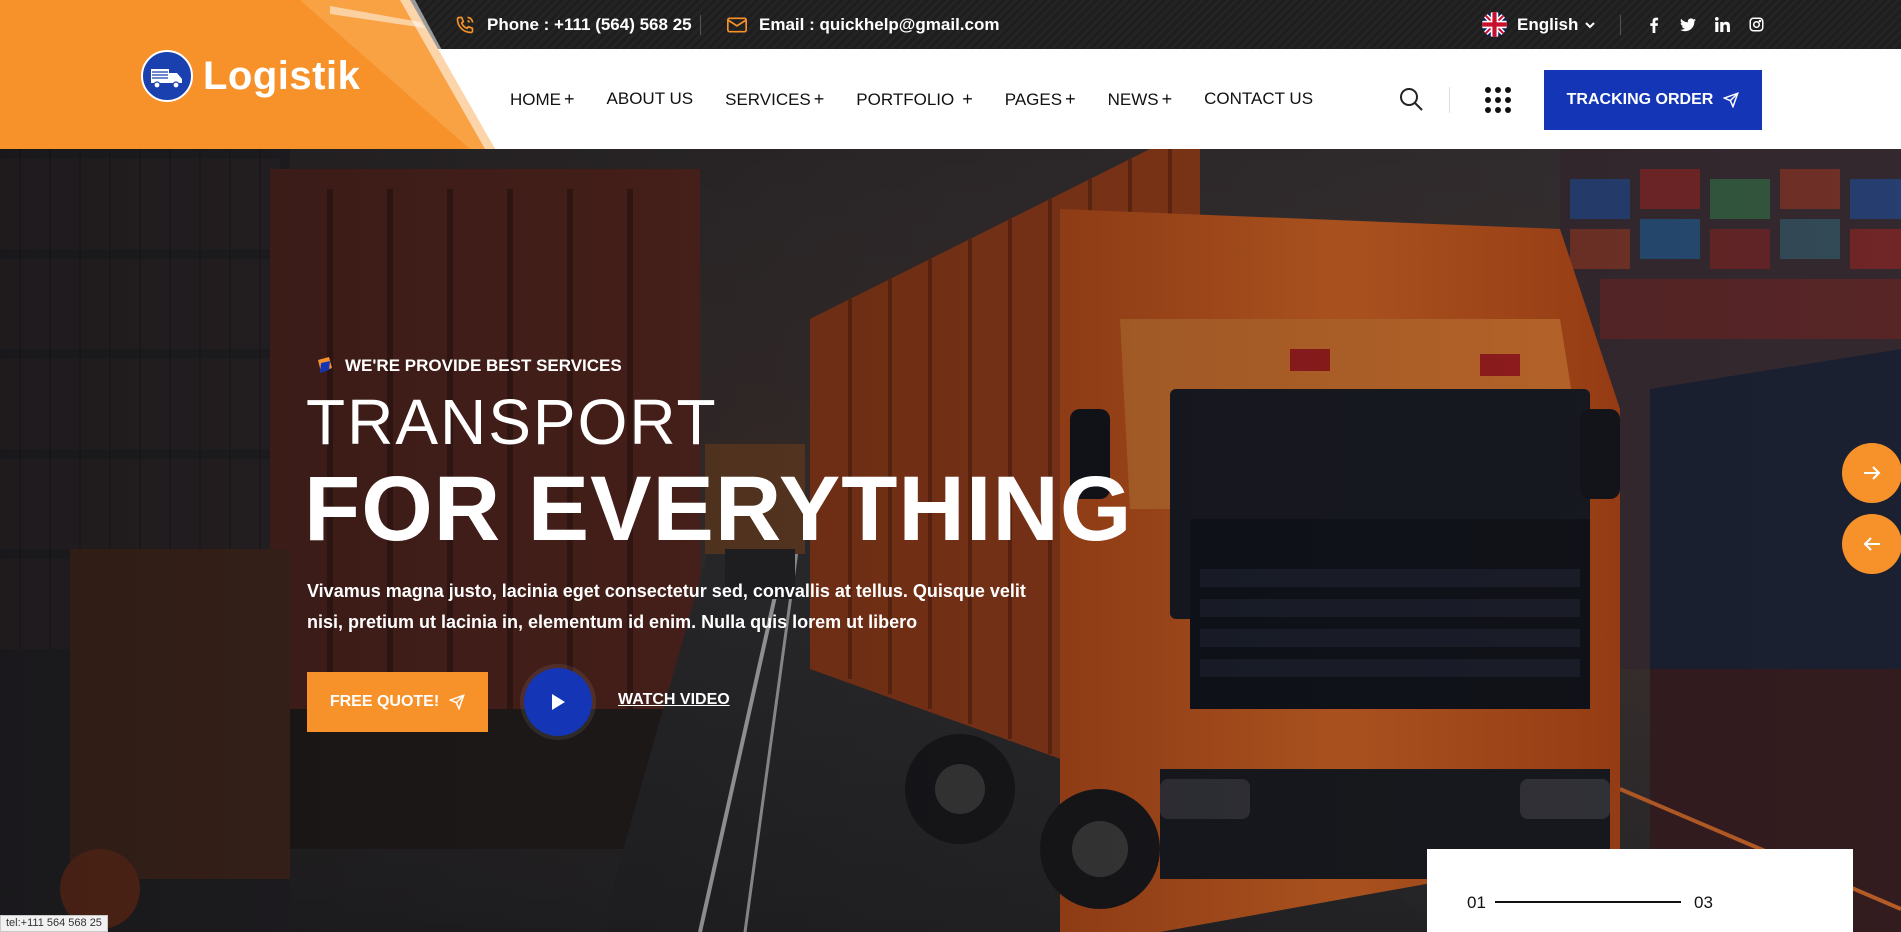 Image resolution: width=1901 pixels, height=932 pixels. What do you see at coordinates (1411, 99) in the screenshot?
I see `search-icon` at bounding box center [1411, 99].